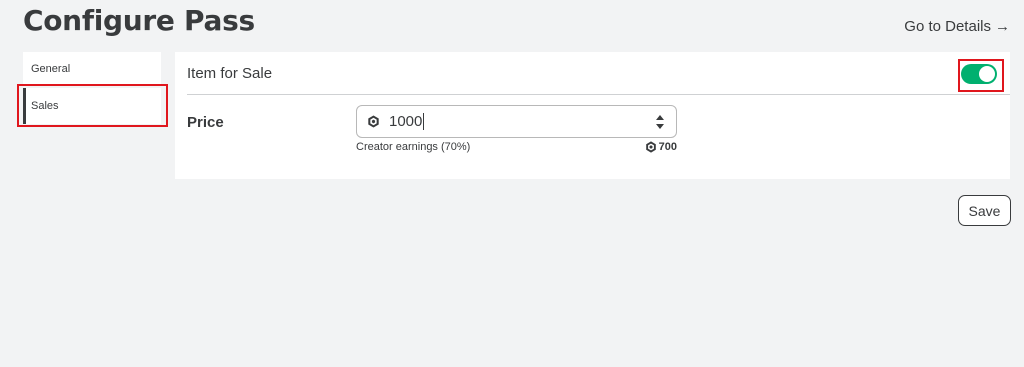 Image resolution: width=1024 pixels, height=367 pixels. I want to click on page-title: Configure Pass, so click(139, 20).